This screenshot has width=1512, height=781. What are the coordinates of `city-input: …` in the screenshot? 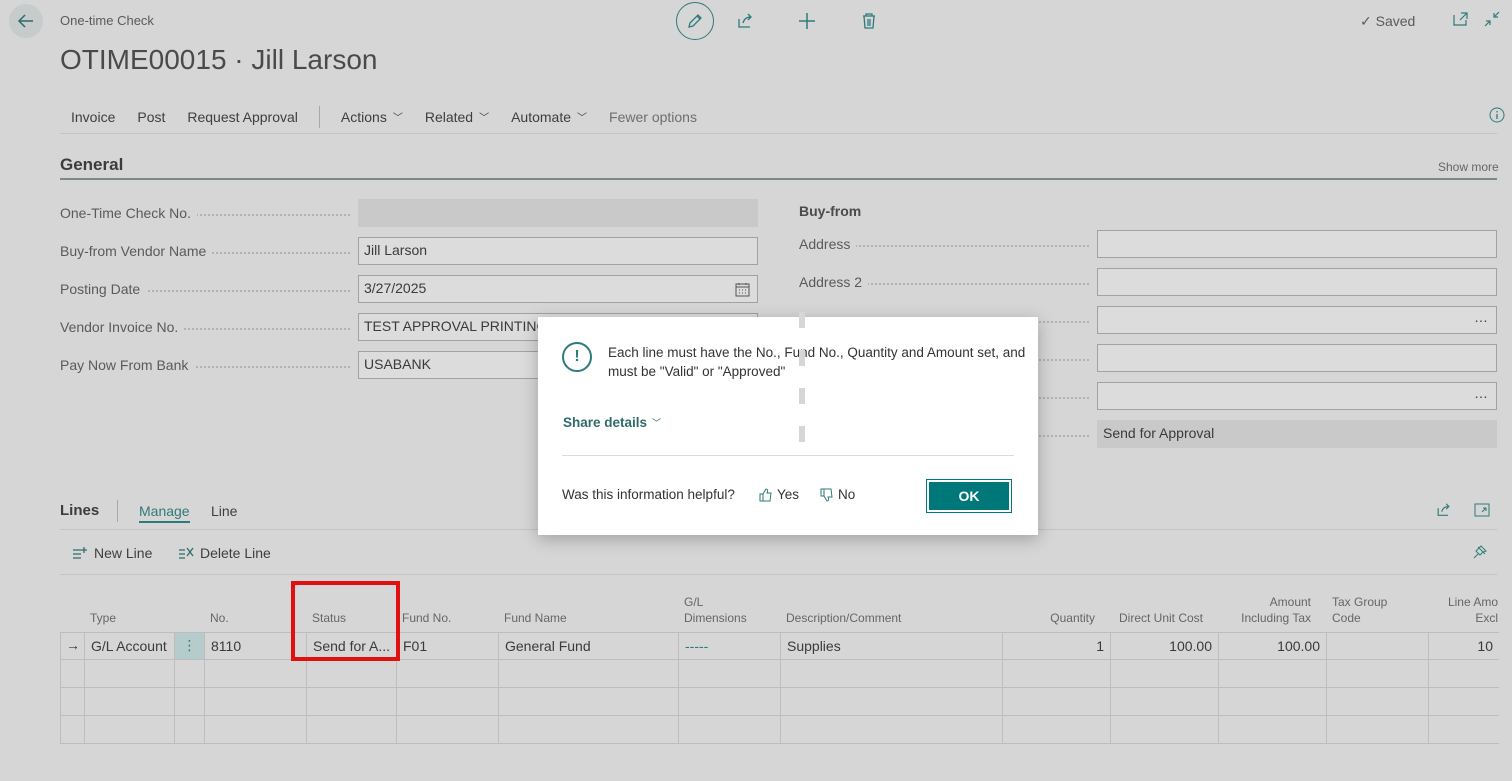 It's located at (1297, 320).